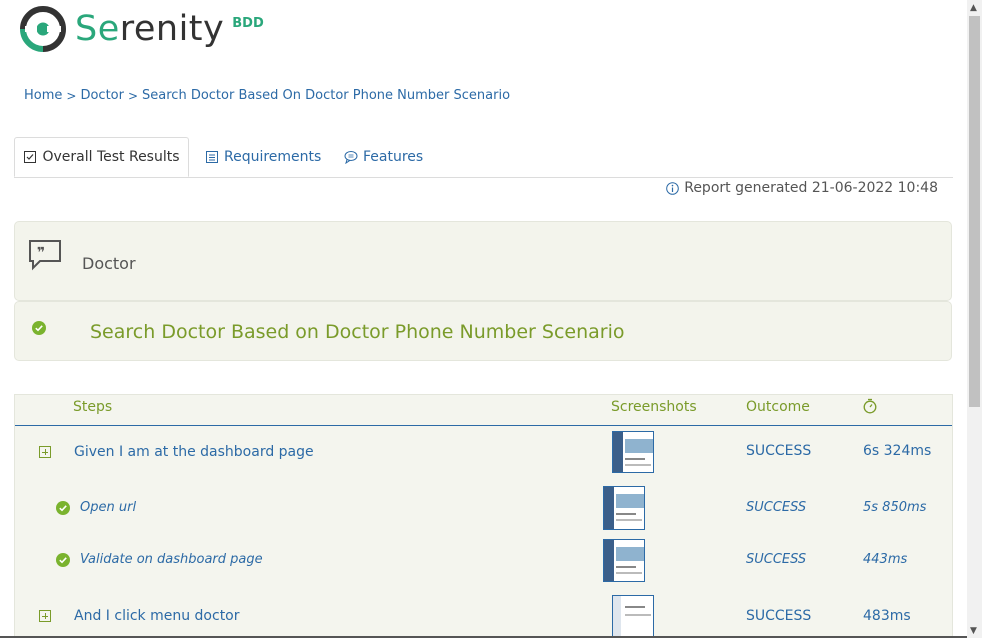 Image resolution: width=982 pixels, height=638 pixels. Describe the element at coordinates (973, 631) in the screenshot. I see `scroll-down-arrow-icon: ▼` at that location.